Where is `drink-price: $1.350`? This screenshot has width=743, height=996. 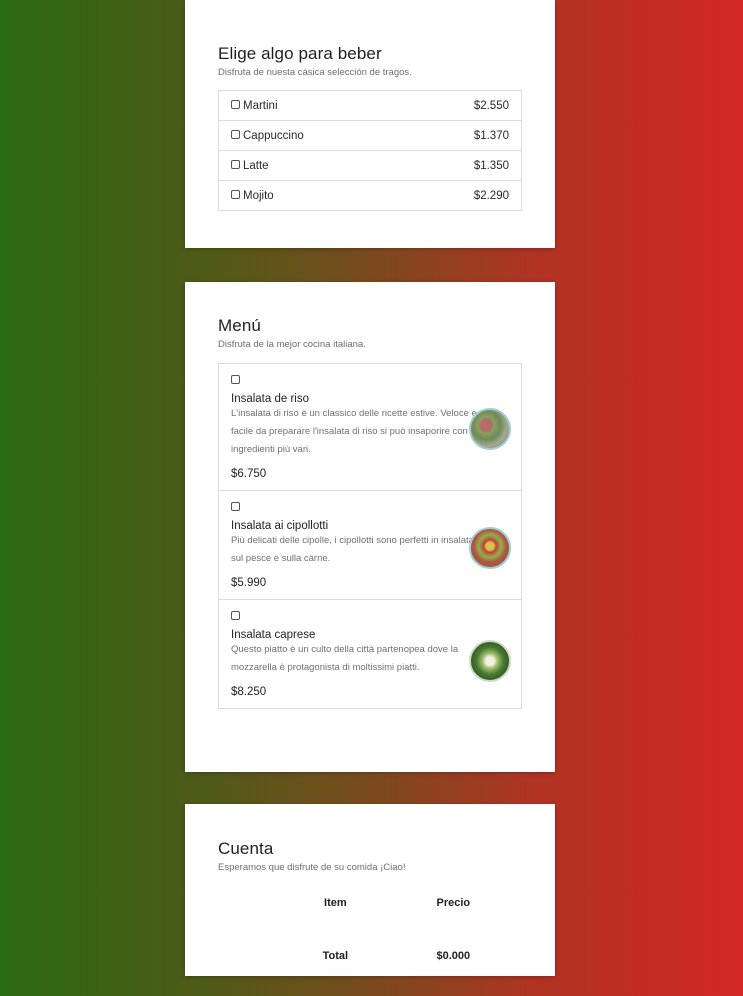
drink-price: $1.350 is located at coordinates (491, 165).